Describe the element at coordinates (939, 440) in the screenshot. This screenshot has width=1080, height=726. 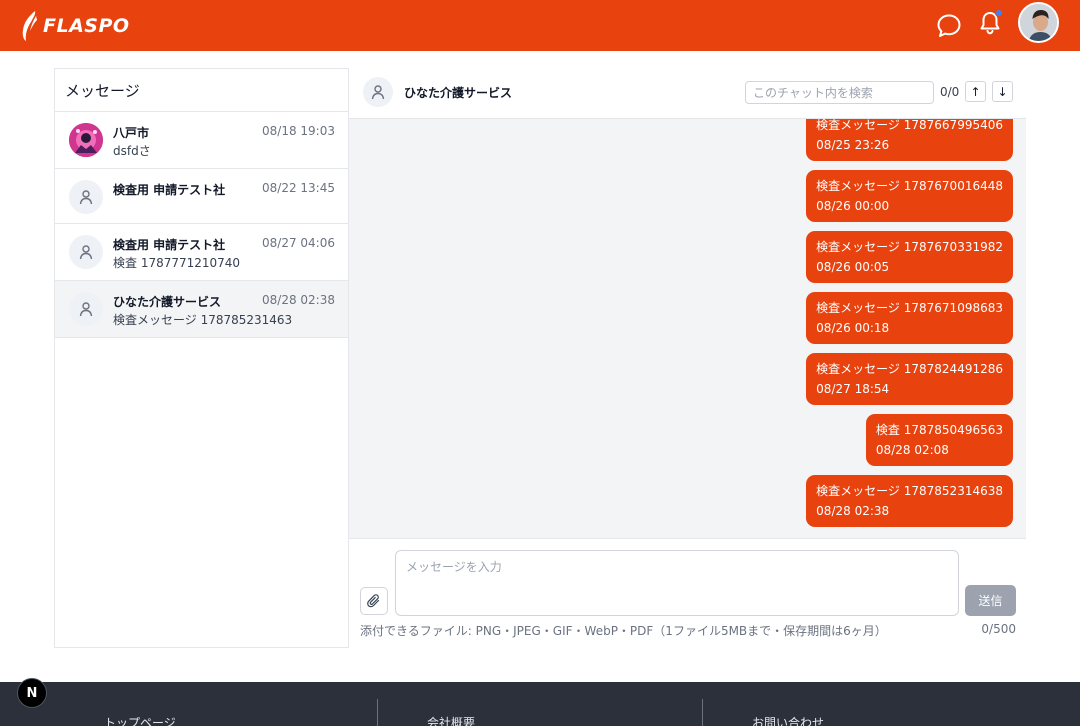
I see `message-bubble: 検査 1787850496563 08/28 02:08` at that location.